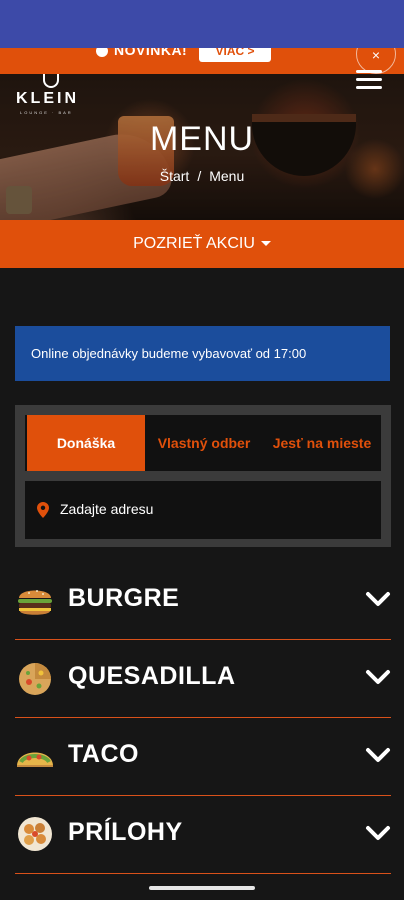  Describe the element at coordinates (194, 243) in the screenshot. I see `view-promo-label: POZRIEŤ AKCIU` at that location.